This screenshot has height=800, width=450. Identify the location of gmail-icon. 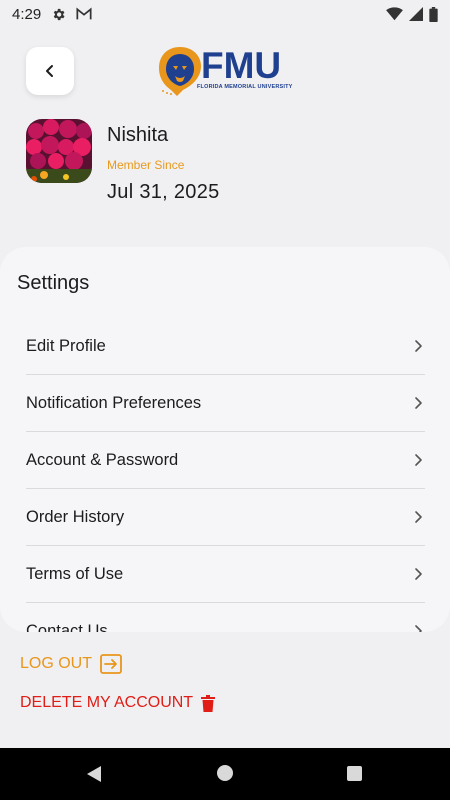
(84, 13).